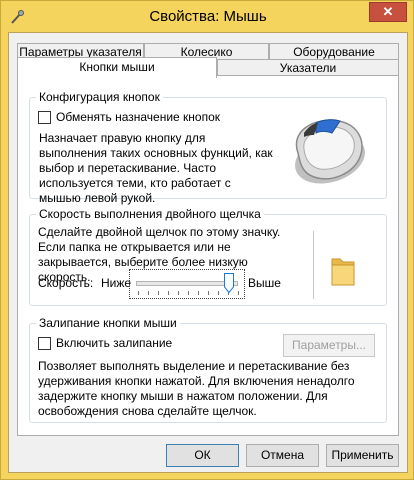 The image size is (414, 480). Describe the element at coordinates (108, 323) in the screenshot. I see `clicklock-title: Залипание кнопки мыши` at that location.